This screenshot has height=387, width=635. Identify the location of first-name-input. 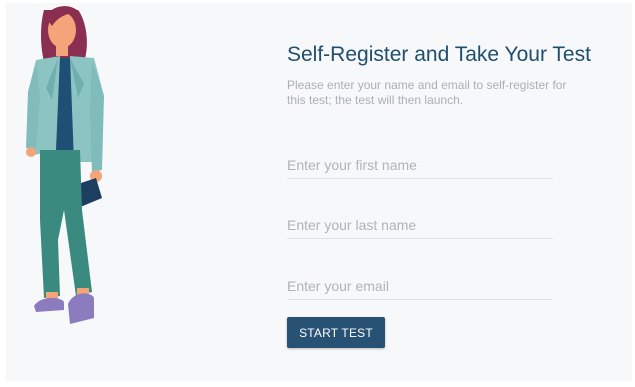
(420, 165).